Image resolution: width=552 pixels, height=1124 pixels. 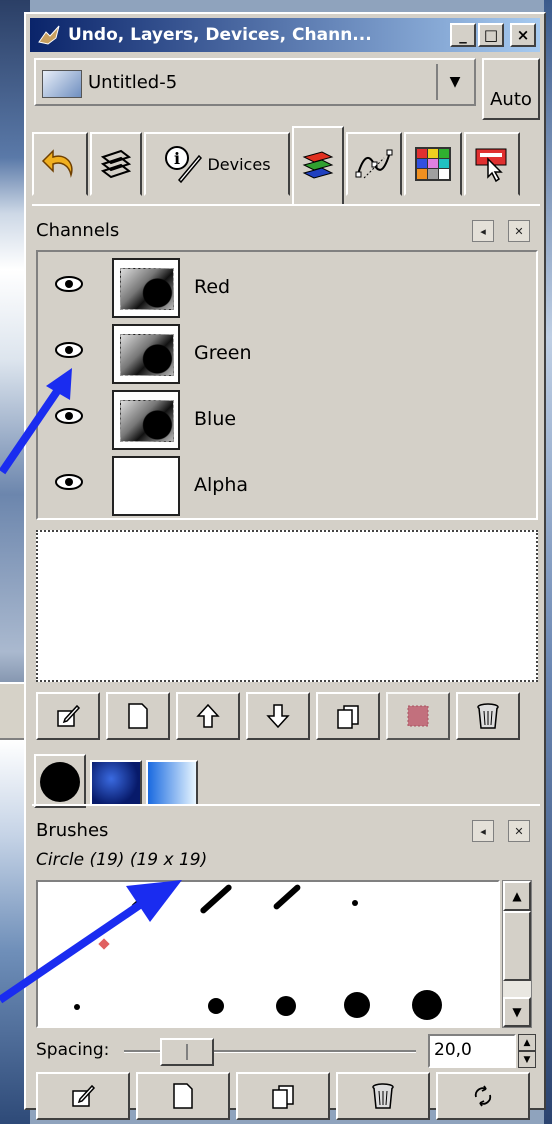 I want to click on spacing-slider-handle, so click(x=187, y=1052).